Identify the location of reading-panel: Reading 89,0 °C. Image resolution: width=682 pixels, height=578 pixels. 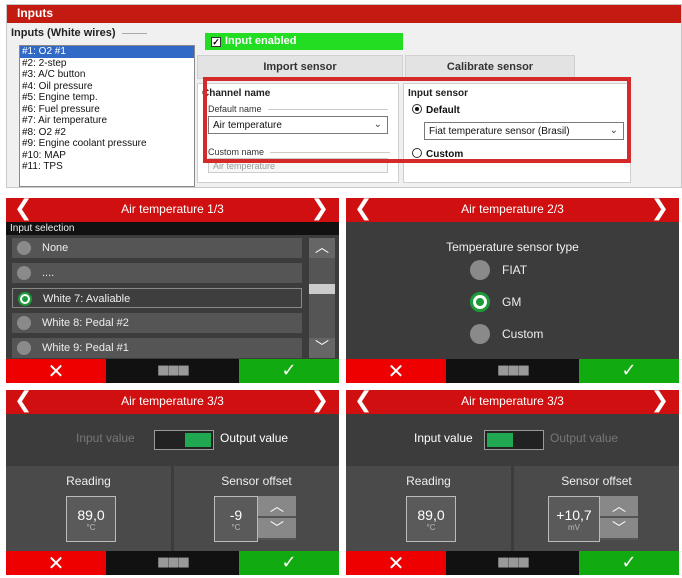
(428, 508).